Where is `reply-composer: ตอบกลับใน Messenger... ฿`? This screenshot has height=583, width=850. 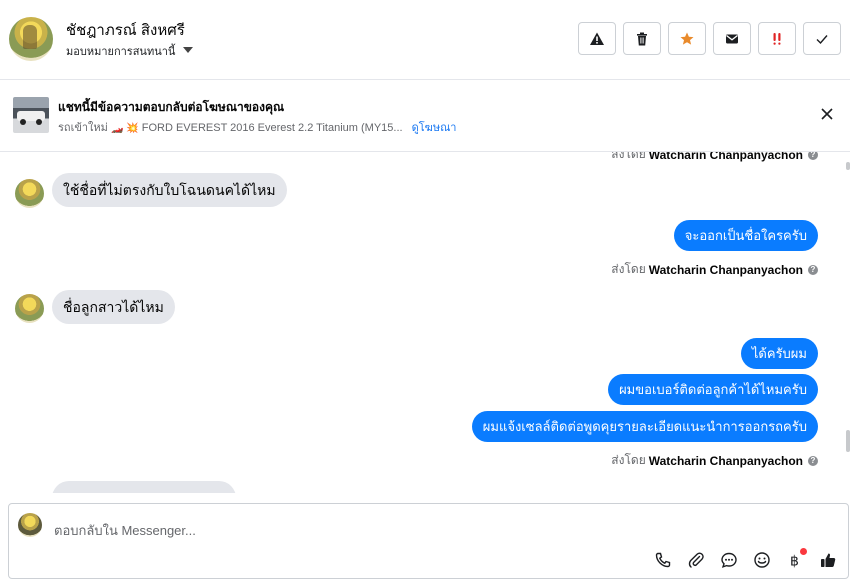
reply-composer: ตอบกลับใน Messenger... ฿ is located at coordinates (428, 541).